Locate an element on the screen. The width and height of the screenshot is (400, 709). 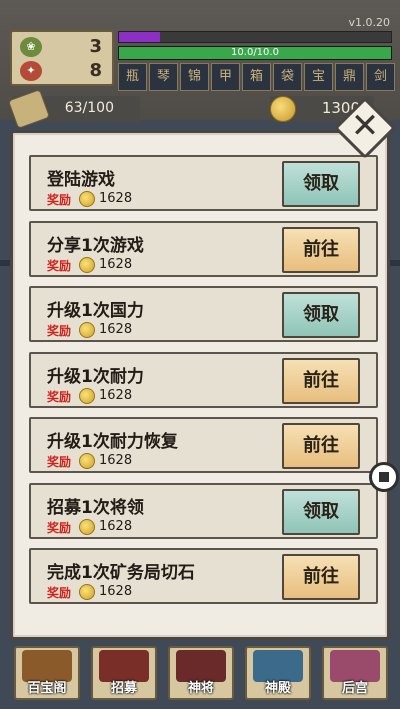
nav-label: 神殿 is located at coordinates (277, 688).